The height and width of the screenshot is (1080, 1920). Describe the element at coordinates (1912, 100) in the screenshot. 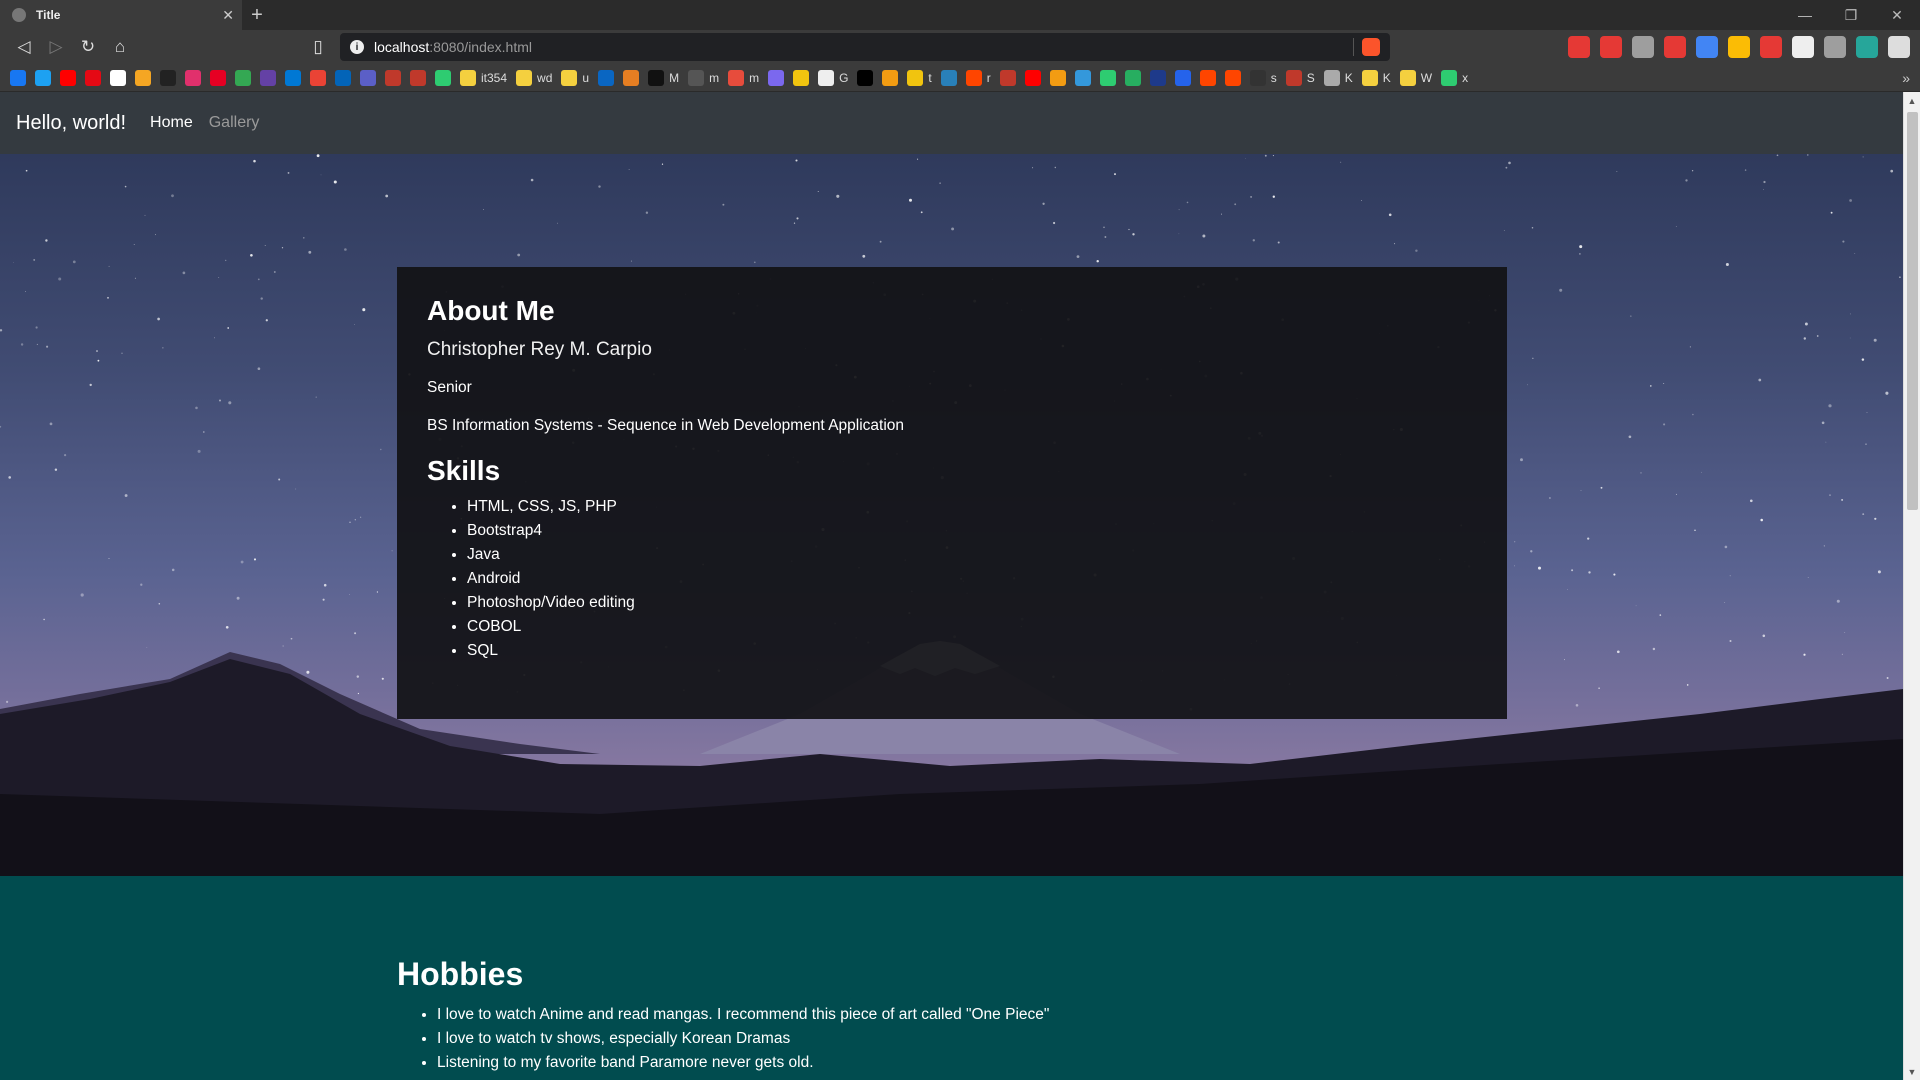

I see `scroll-up-icon: ▲` at that location.